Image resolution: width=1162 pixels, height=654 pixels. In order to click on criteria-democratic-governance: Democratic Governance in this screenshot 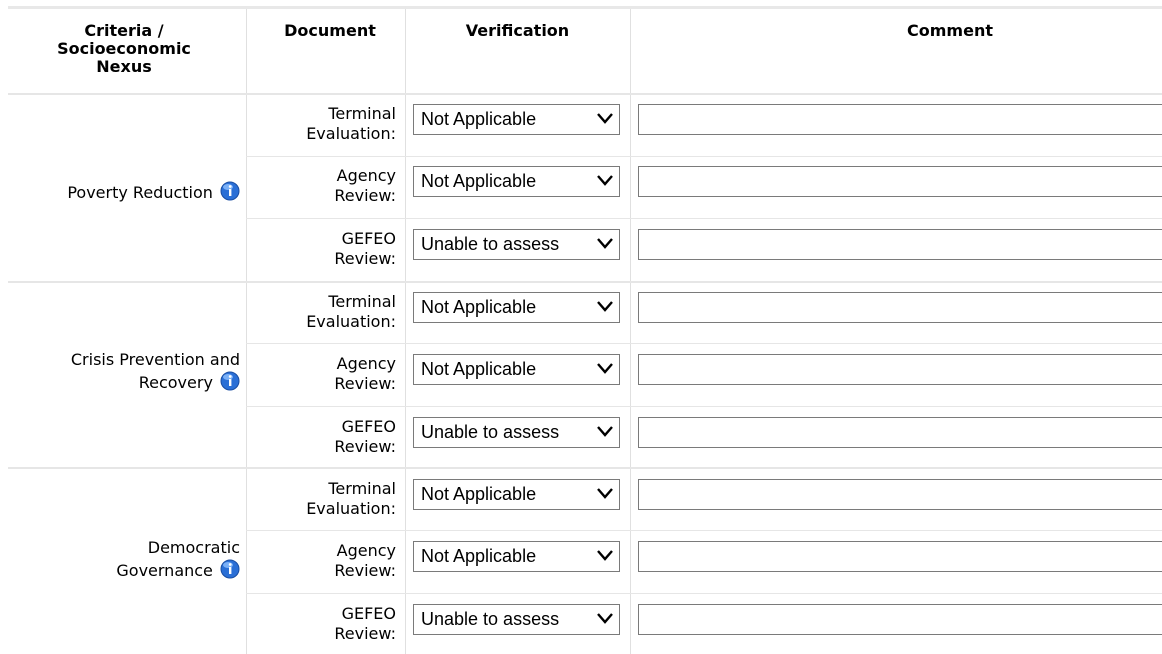, I will do `click(124, 559)`.